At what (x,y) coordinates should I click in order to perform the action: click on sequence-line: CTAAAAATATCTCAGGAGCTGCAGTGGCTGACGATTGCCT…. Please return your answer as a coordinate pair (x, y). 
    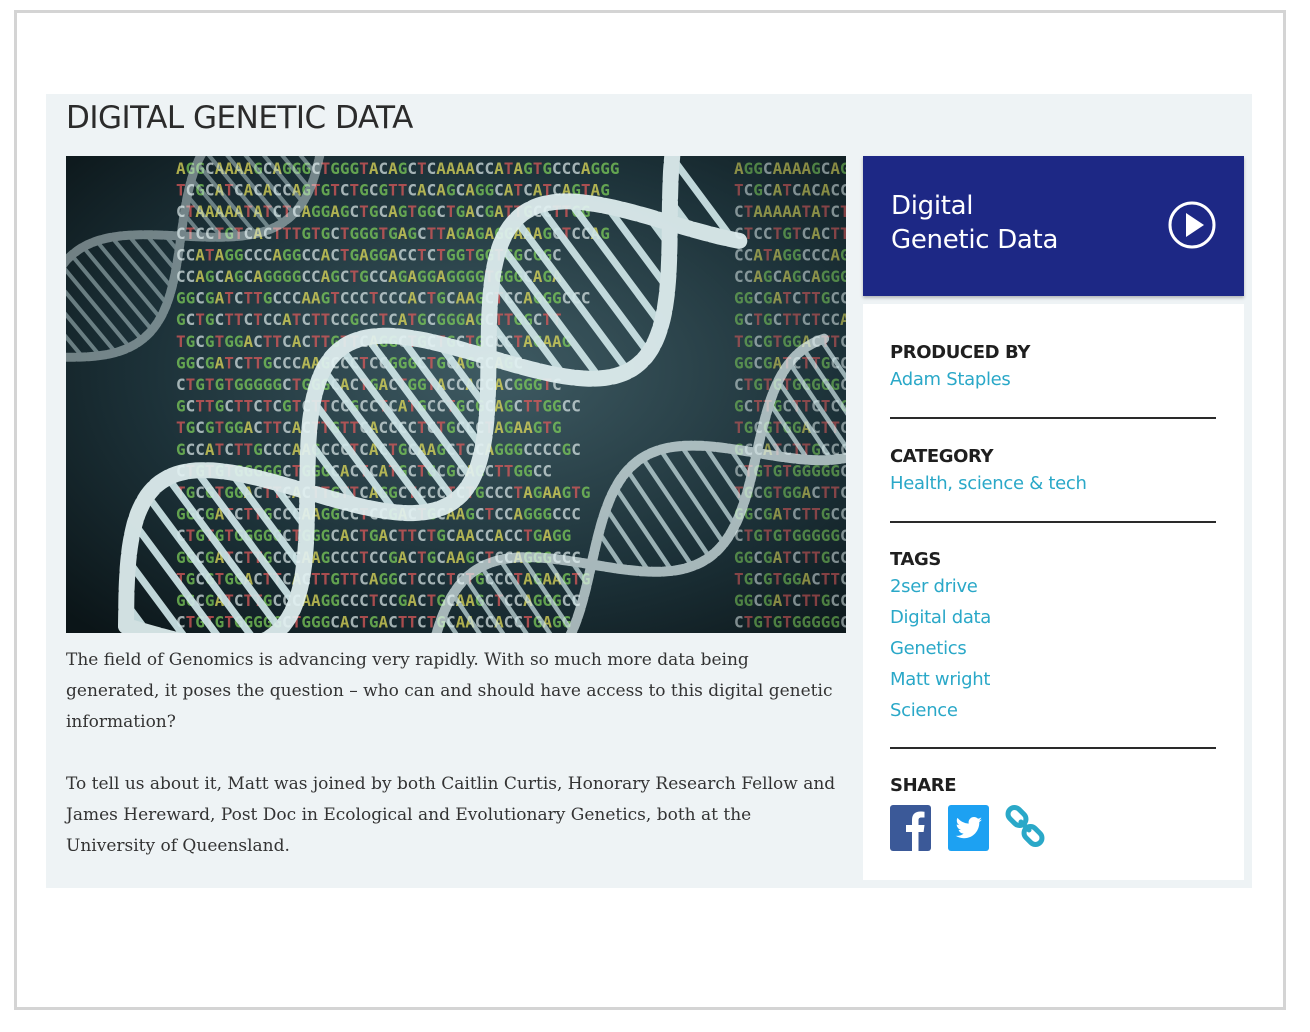
    Looking at the image, I should click on (790, 211).